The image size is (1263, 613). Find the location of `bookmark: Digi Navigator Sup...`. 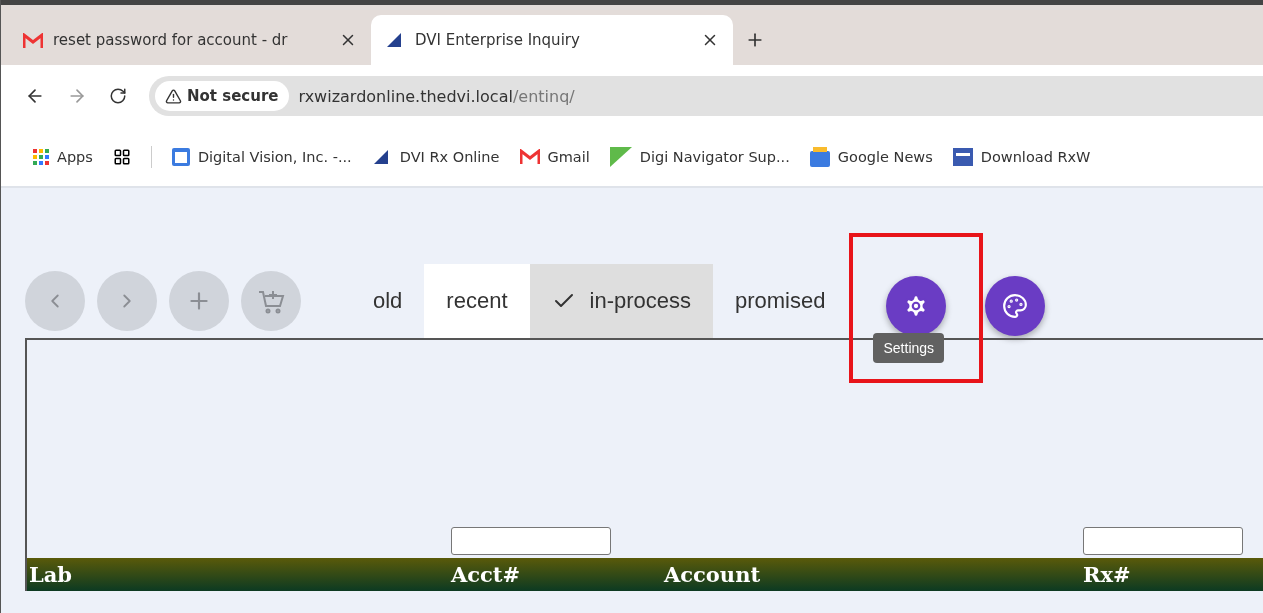

bookmark: Digi Navigator Sup... is located at coordinates (699, 156).